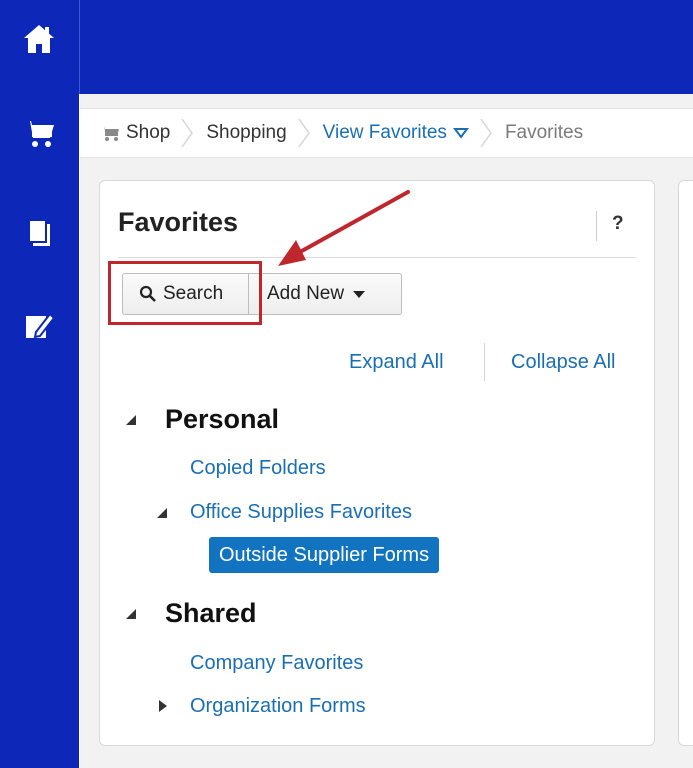  I want to click on breadcrumb: Shop Shopping View Favorites Favorites, so click(386, 133).